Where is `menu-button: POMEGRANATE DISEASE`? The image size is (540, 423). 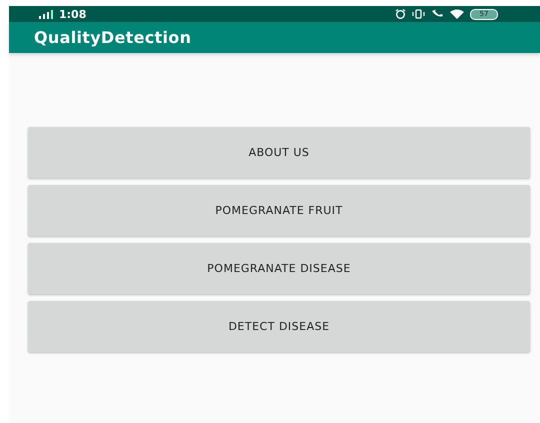 menu-button: POMEGRANATE DISEASE is located at coordinates (279, 268).